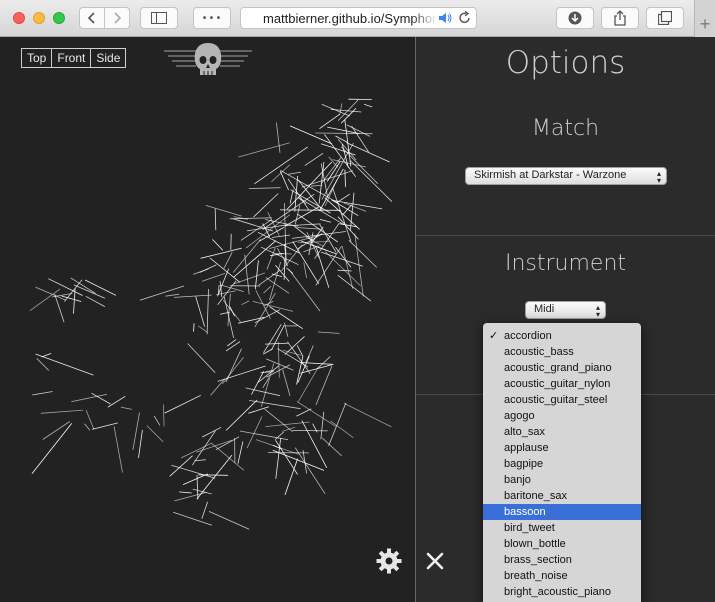 The width and height of the screenshot is (715, 602). I want to click on dropdown-option: ✓ accordion, so click(562, 336).